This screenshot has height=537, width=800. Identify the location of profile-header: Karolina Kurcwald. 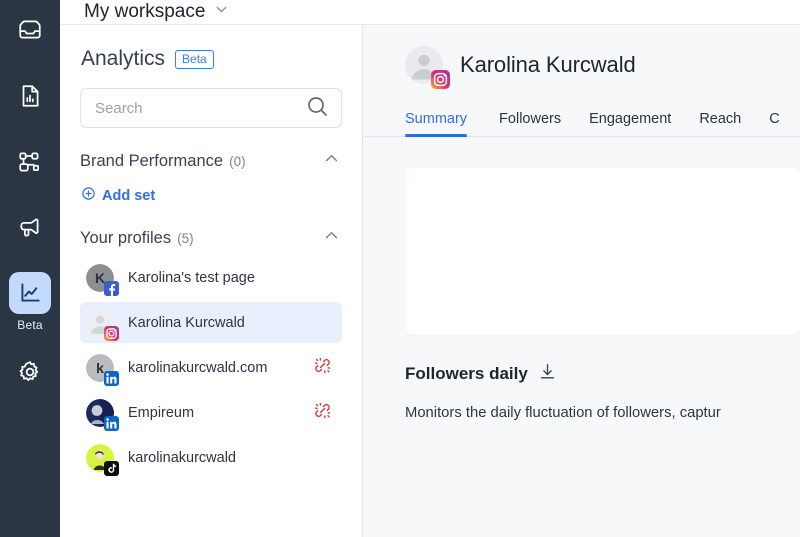
(581, 57).